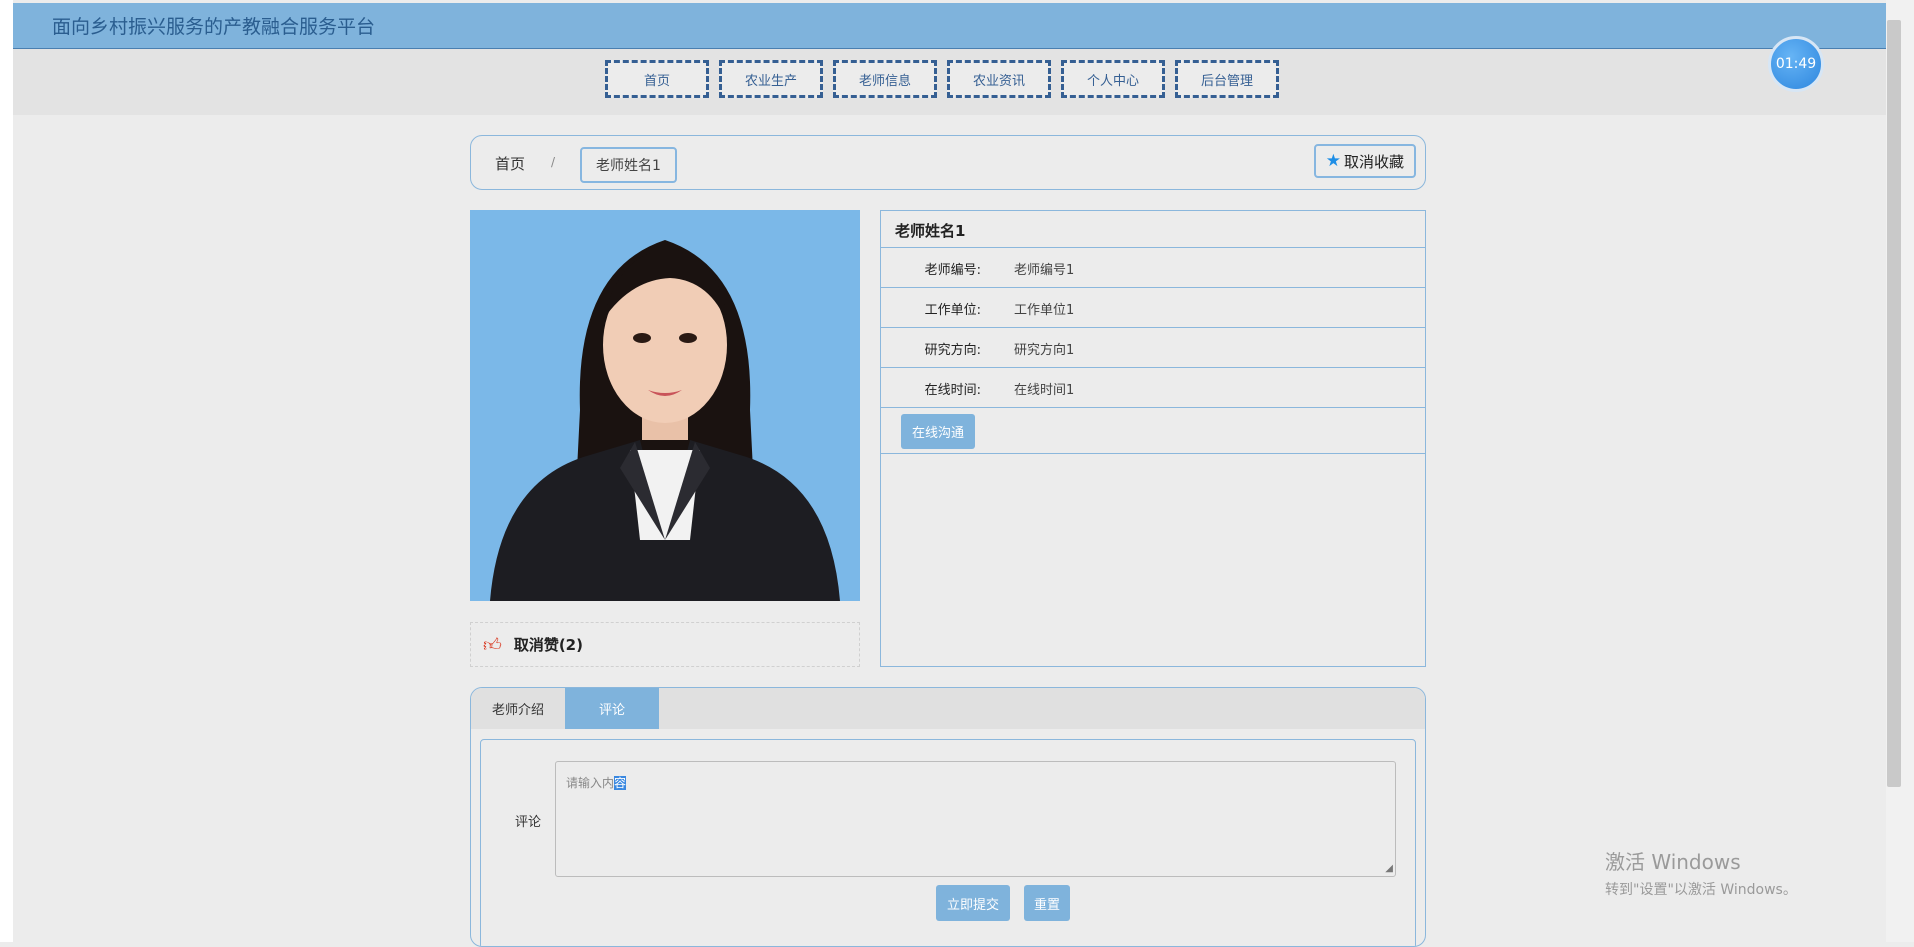  What do you see at coordinates (1153, 388) in the screenshot?
I see `info-row-online-time: 在线时间: 在线时间1` at bounding box center [1153, 388].